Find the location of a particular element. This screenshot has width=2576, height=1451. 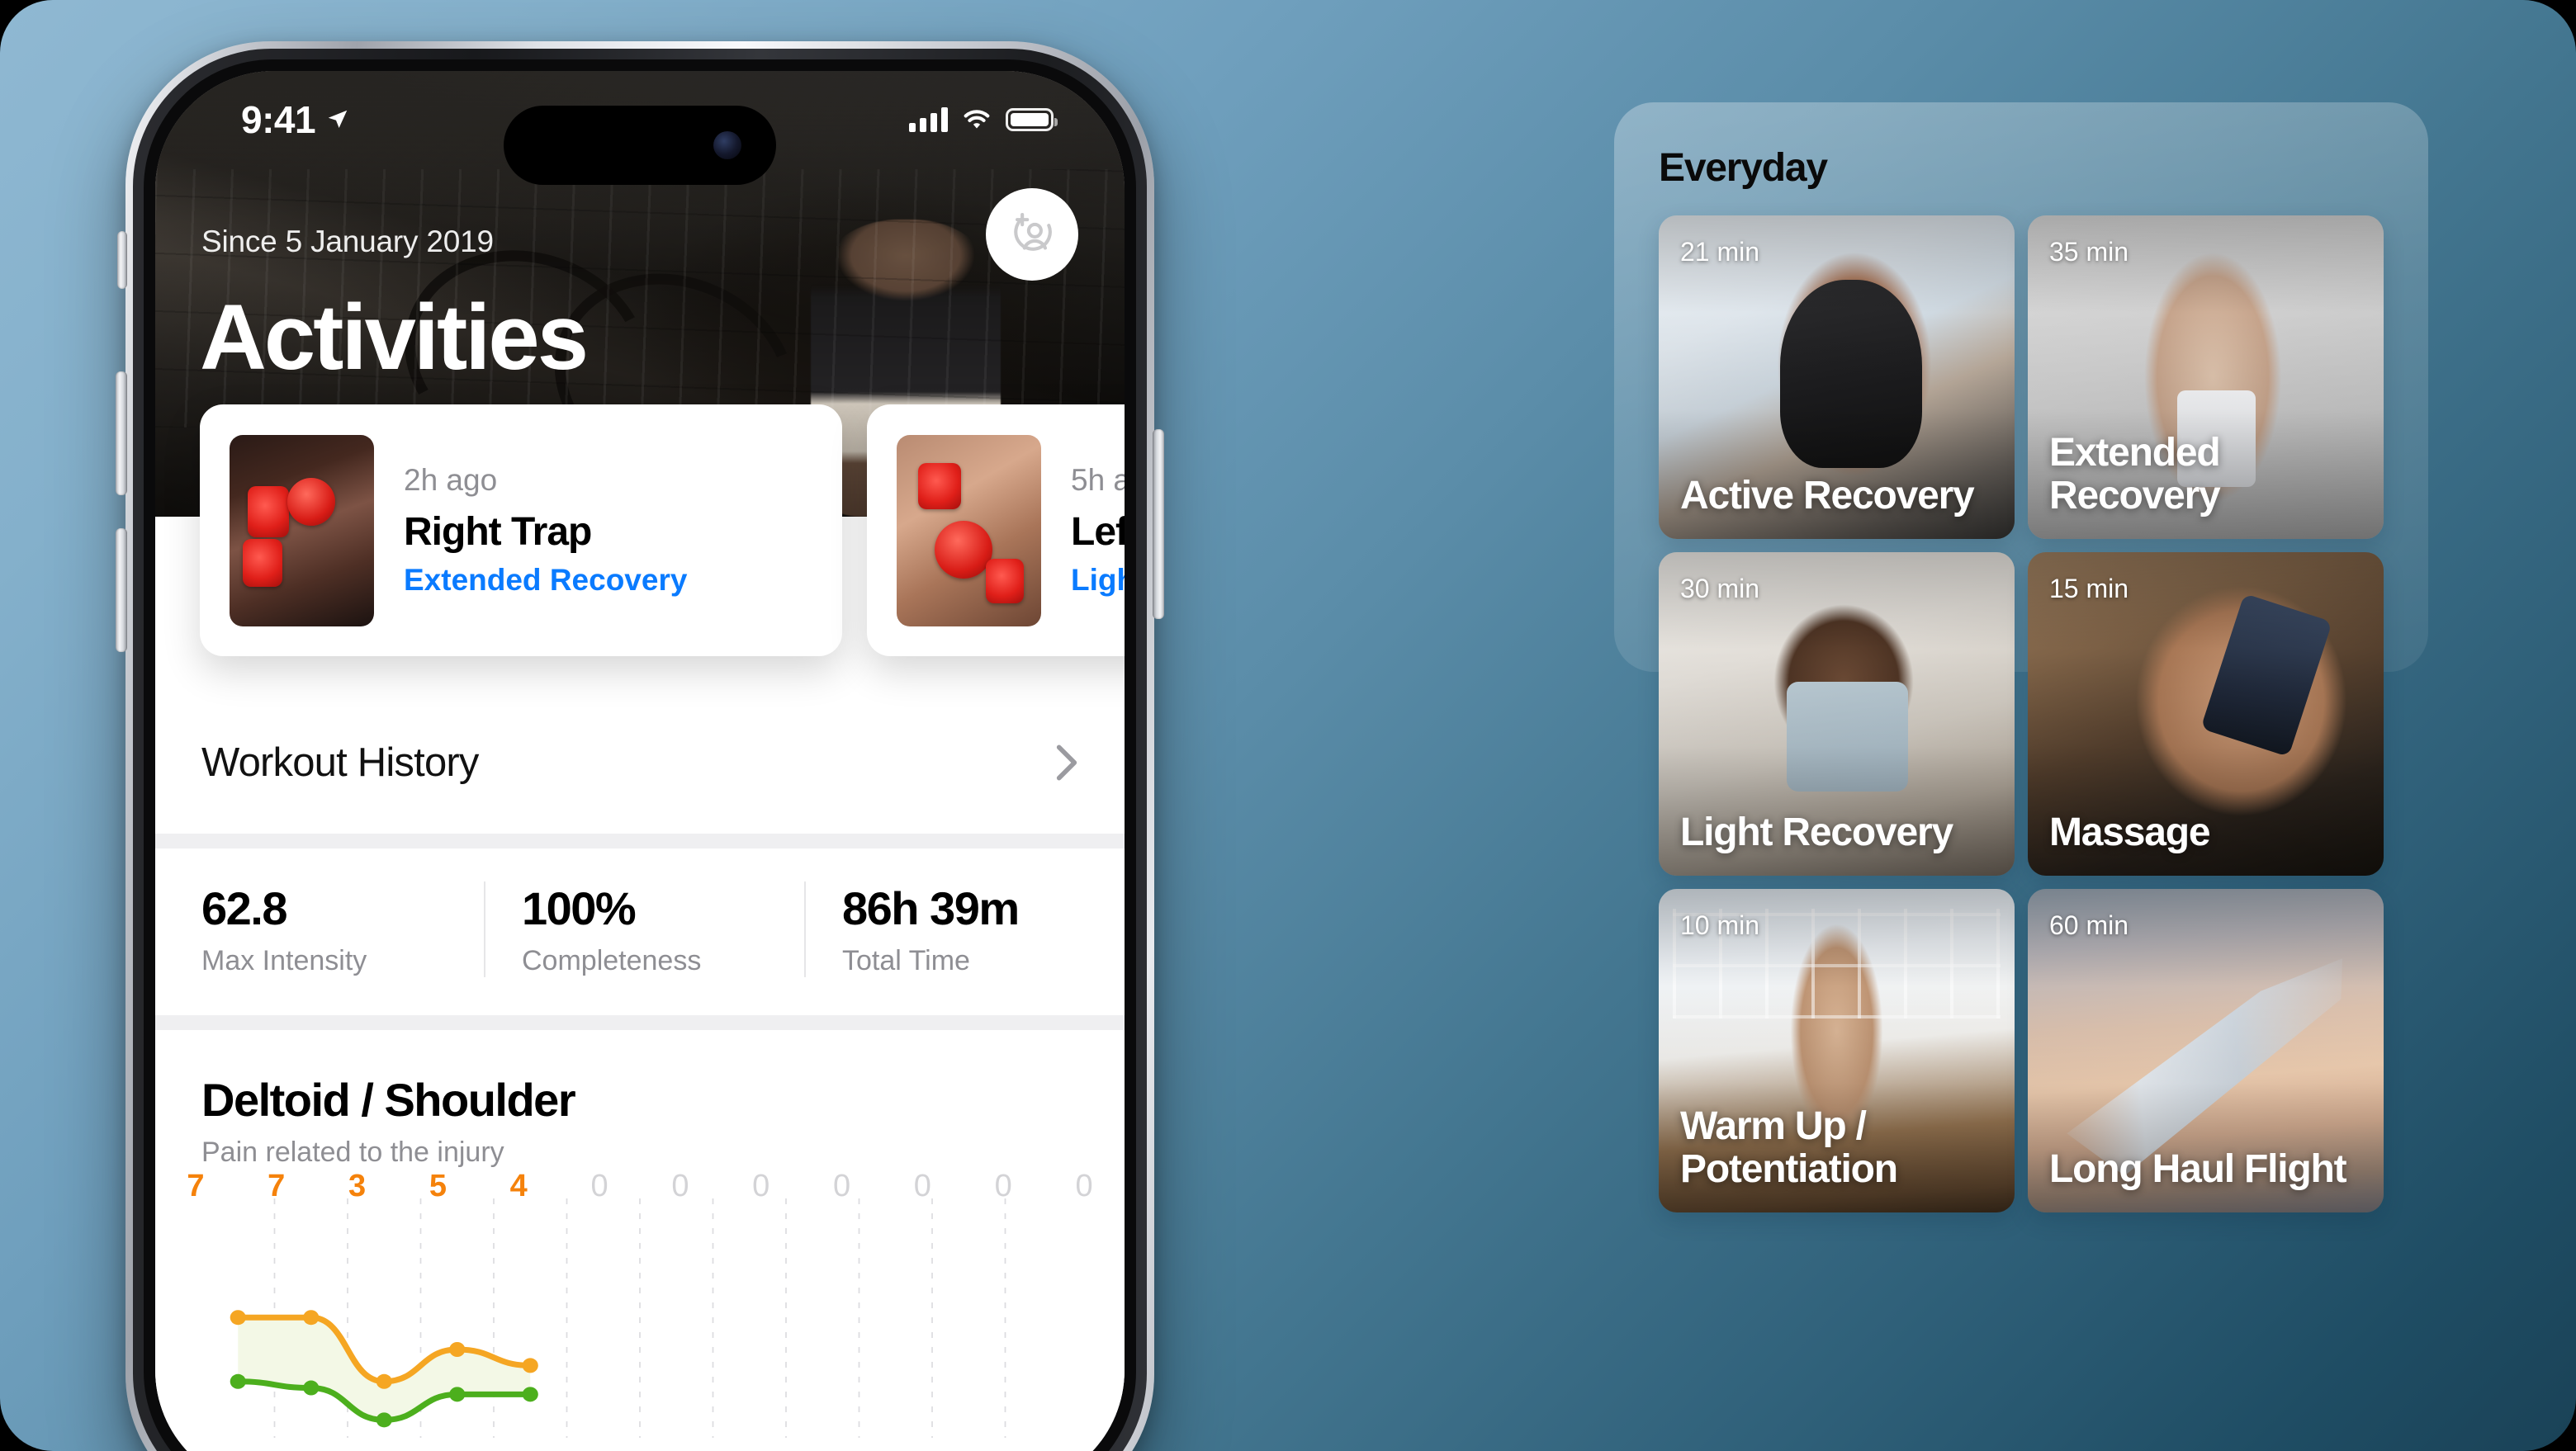

stat-value: 62.8 is located at coordinates (244, 908).